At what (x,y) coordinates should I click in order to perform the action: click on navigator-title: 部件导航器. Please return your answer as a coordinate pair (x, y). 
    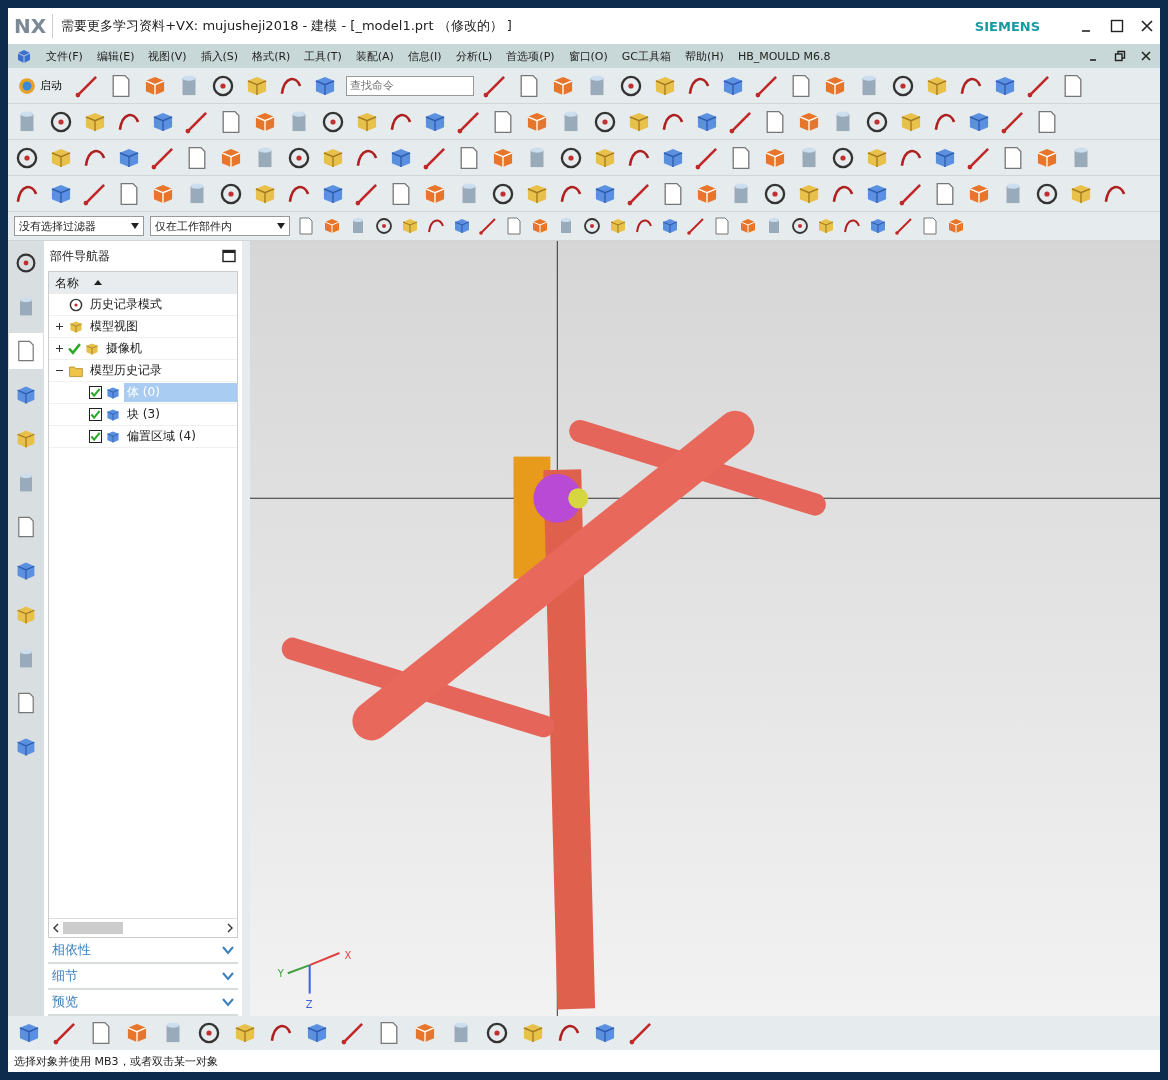
    Looking at the image, I should click on (80, 256).